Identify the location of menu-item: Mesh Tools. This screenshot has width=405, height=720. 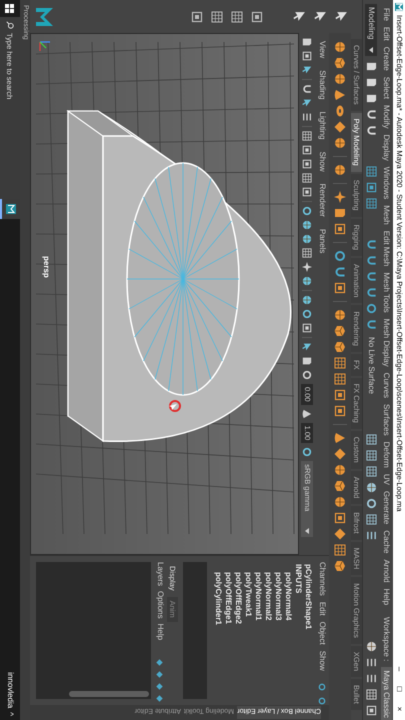
(386, 292).